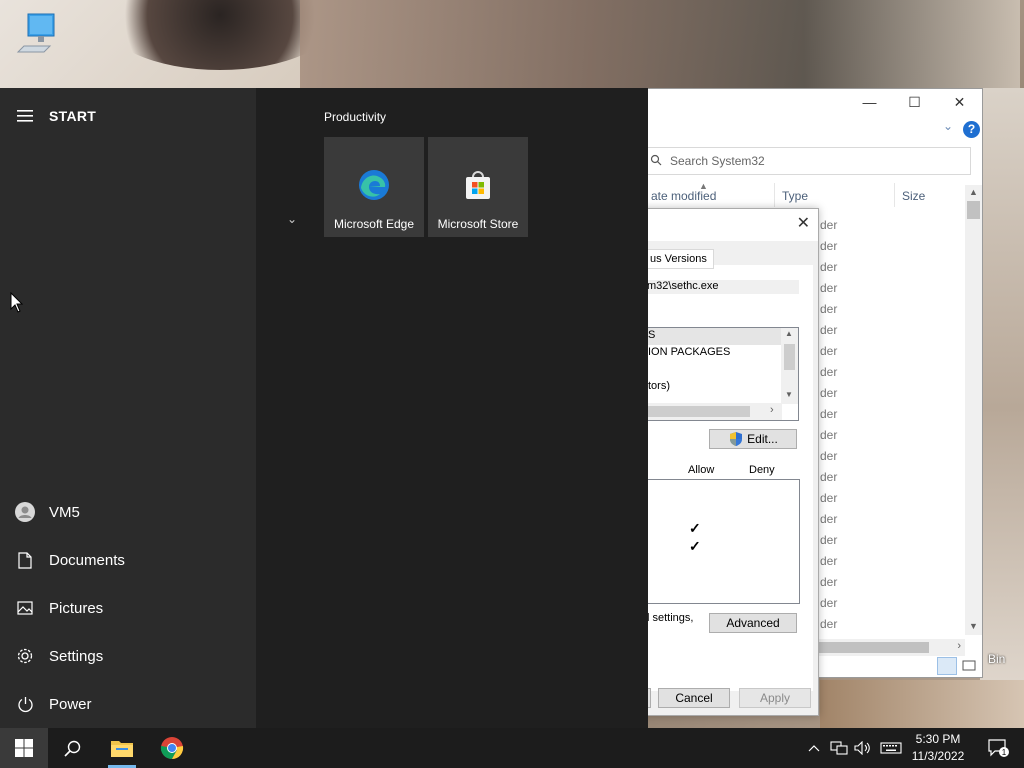 The width and height of the screenshot is (1024, 768). I want to click on apply-button: Apply, so click(775, 698).